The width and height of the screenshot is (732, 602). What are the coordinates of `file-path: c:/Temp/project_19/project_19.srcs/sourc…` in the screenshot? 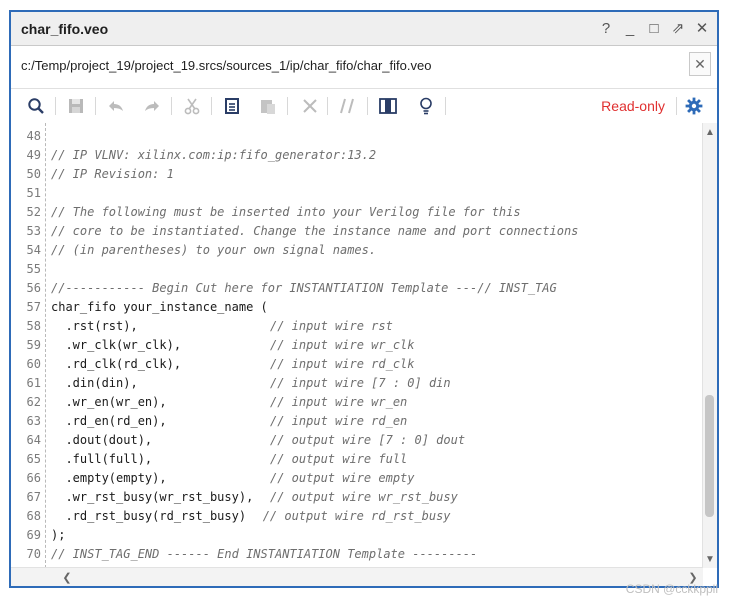 It's located at (226, 65).